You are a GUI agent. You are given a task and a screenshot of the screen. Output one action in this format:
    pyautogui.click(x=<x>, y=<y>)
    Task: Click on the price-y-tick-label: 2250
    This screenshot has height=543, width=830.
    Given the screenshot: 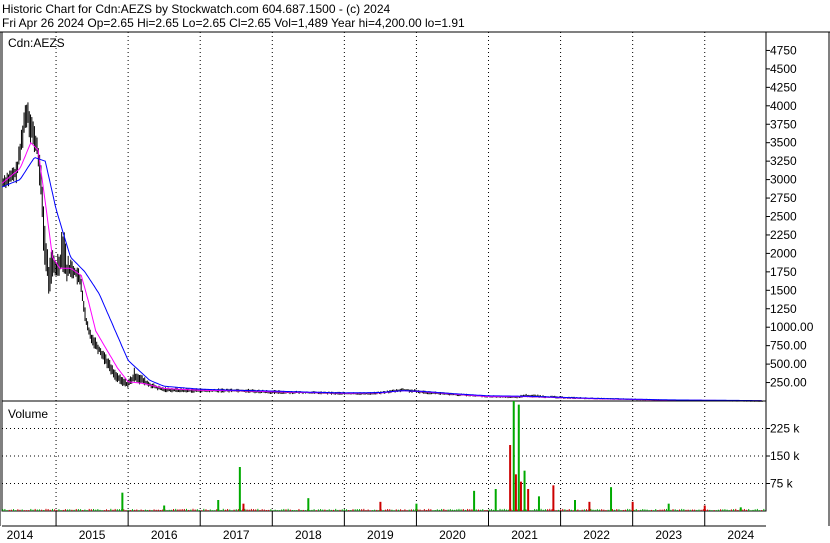 What is the action you would take?
    pyautogui.click(x=783, y=235)
    